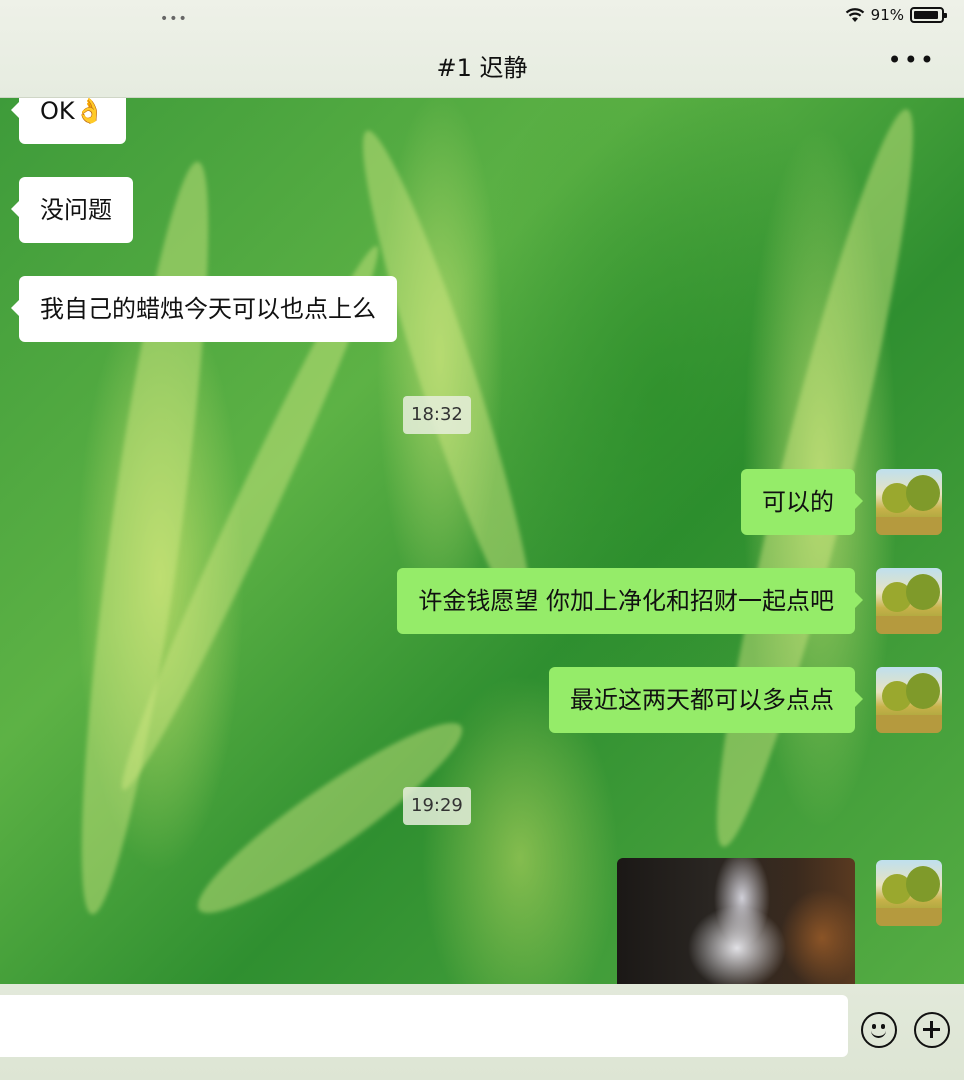  I want to click on image-message, so click(736, 921).